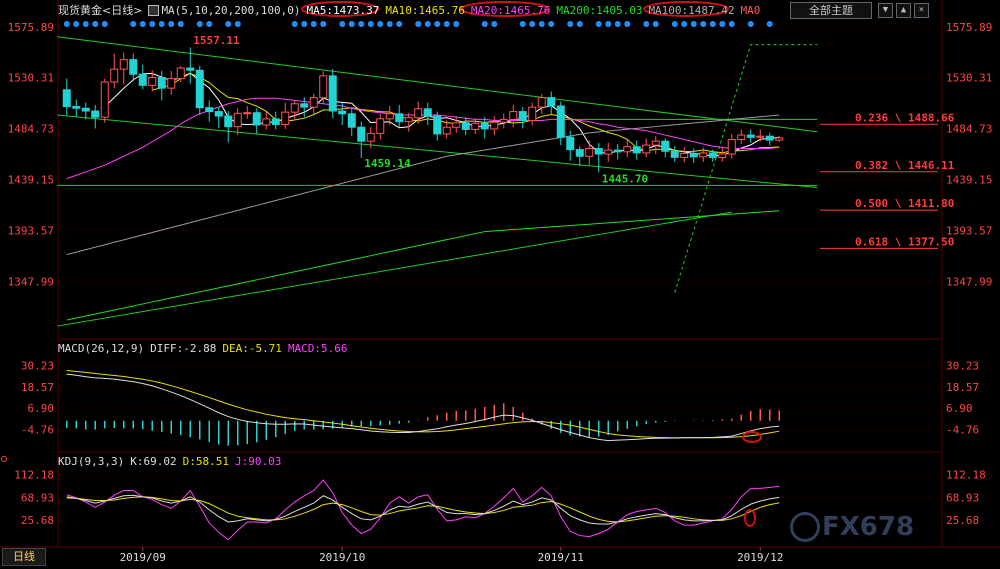 This screenshot has width=1000, height=569. I want to click on macd-y-tick-right: 18.57, so click(962, 387).